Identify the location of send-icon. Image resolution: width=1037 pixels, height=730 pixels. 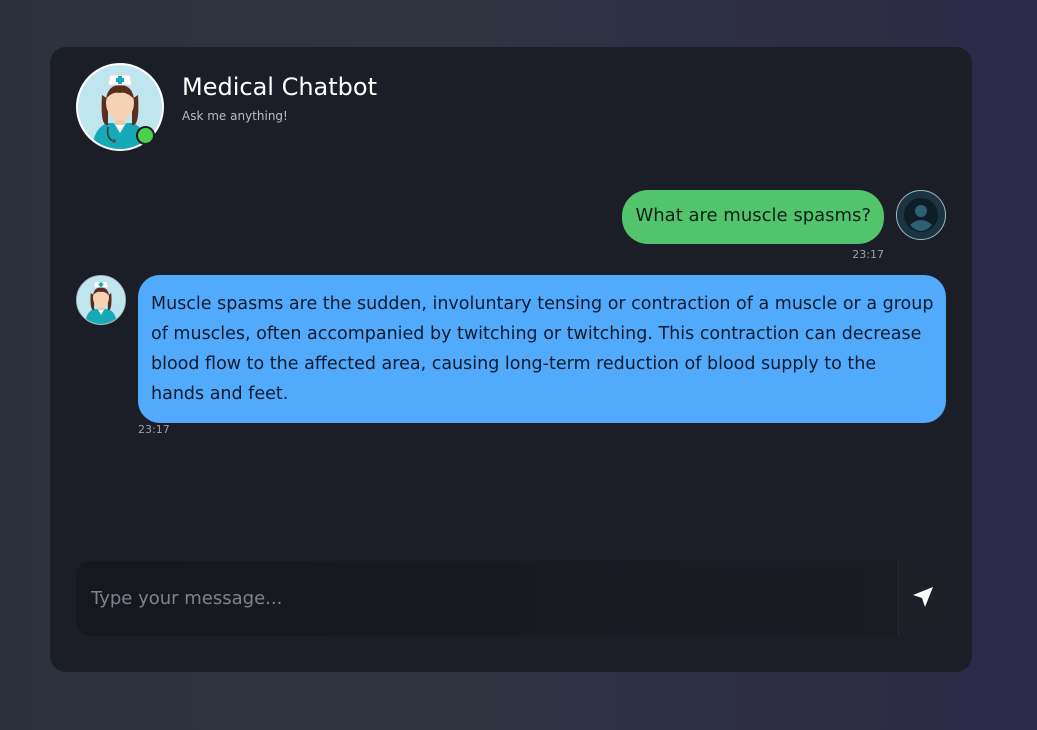
(923, 599).